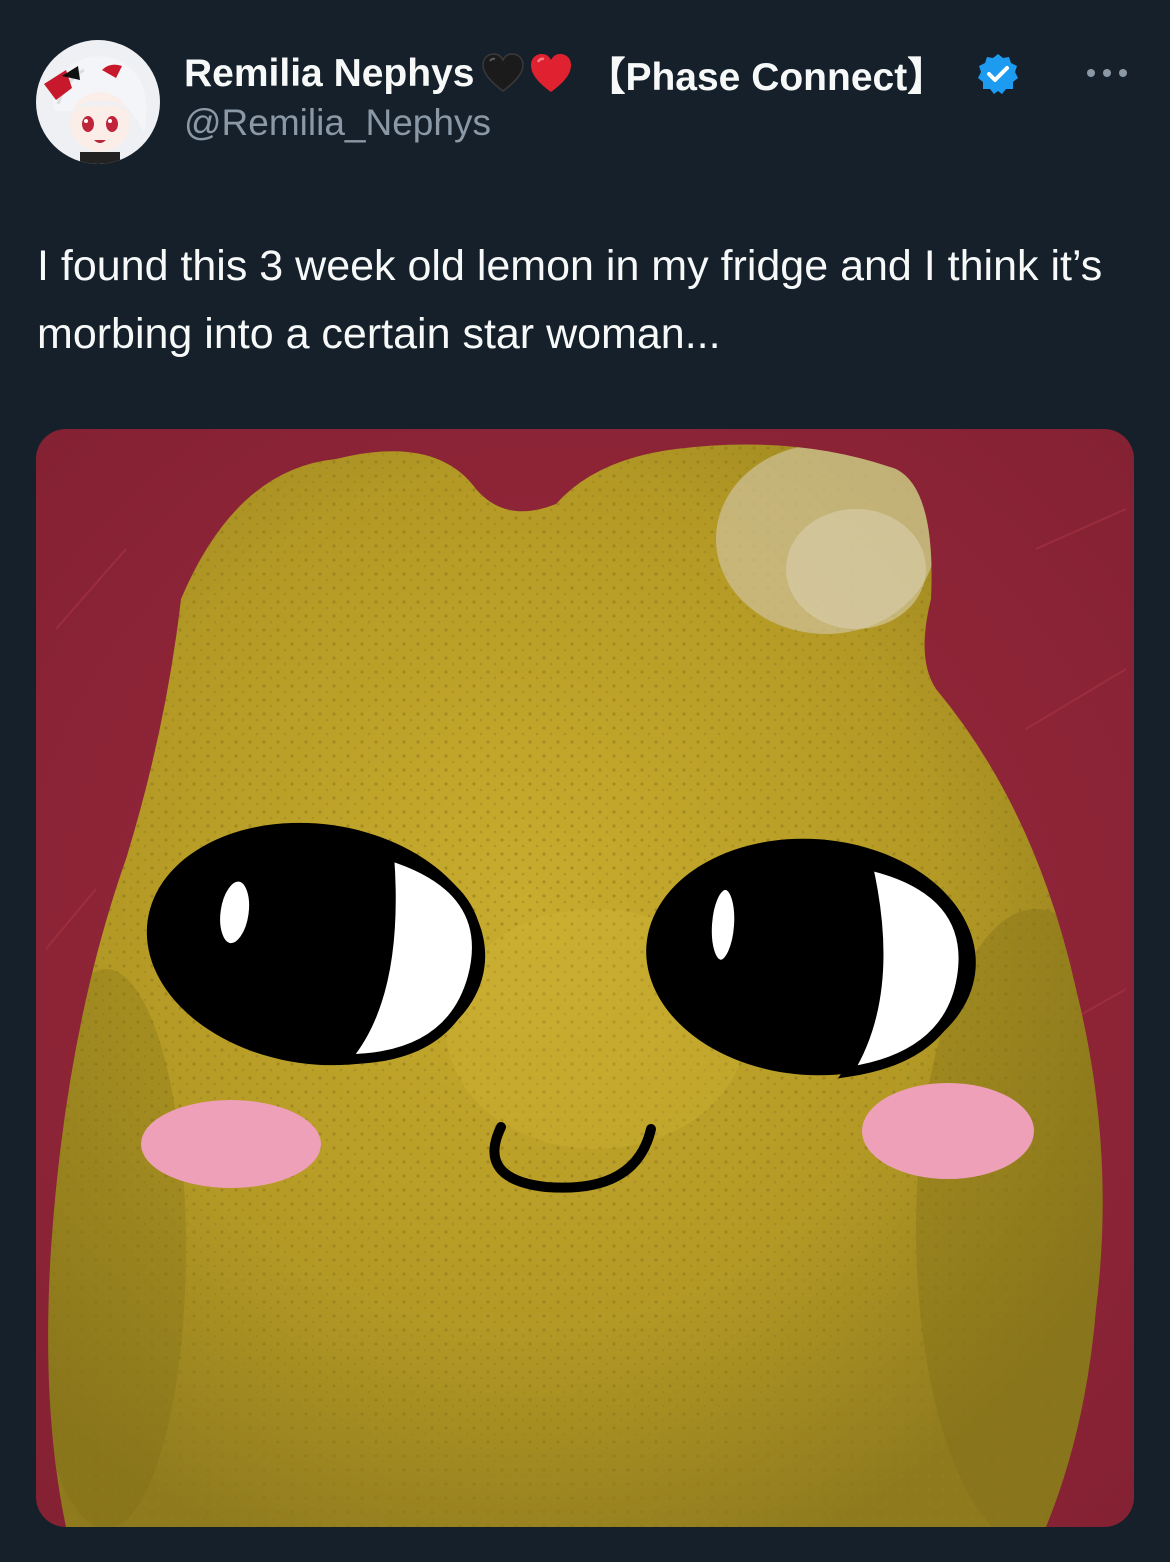 This screenshot has width=1170, height=1562. What do you see at coordinates (337, 123) in the screenshot?
I see `author-handle: @Remilia_Nephys` at bounding box center [337, 123].